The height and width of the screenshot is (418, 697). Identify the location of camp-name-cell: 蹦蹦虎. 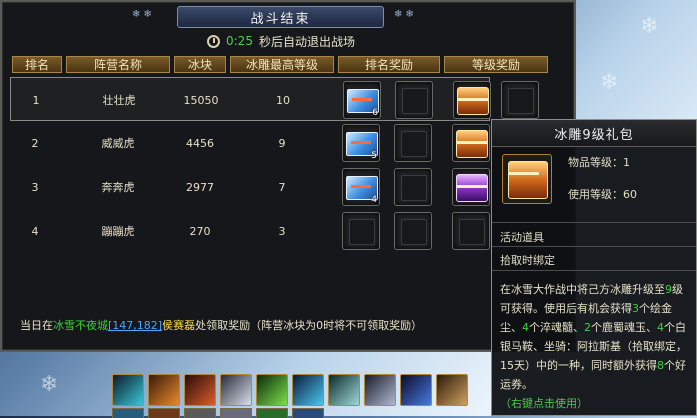
(118, 231).